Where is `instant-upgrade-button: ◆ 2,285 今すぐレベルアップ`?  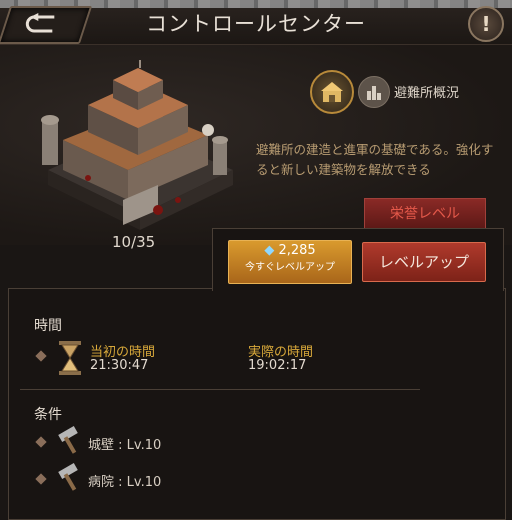
instant-upgrade-button: ◆ 2,285 今すぐレベルアップ is located at coordinates (290, 262).